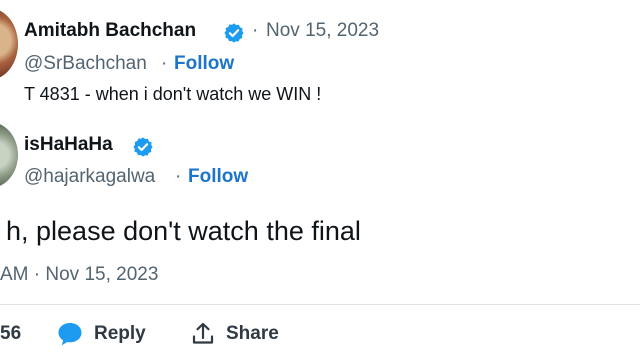  Describe the element at coordinates (79, 275) in the screenshot. I see `tweet-timestamp: AM · Nov 15, 2023` at that location.